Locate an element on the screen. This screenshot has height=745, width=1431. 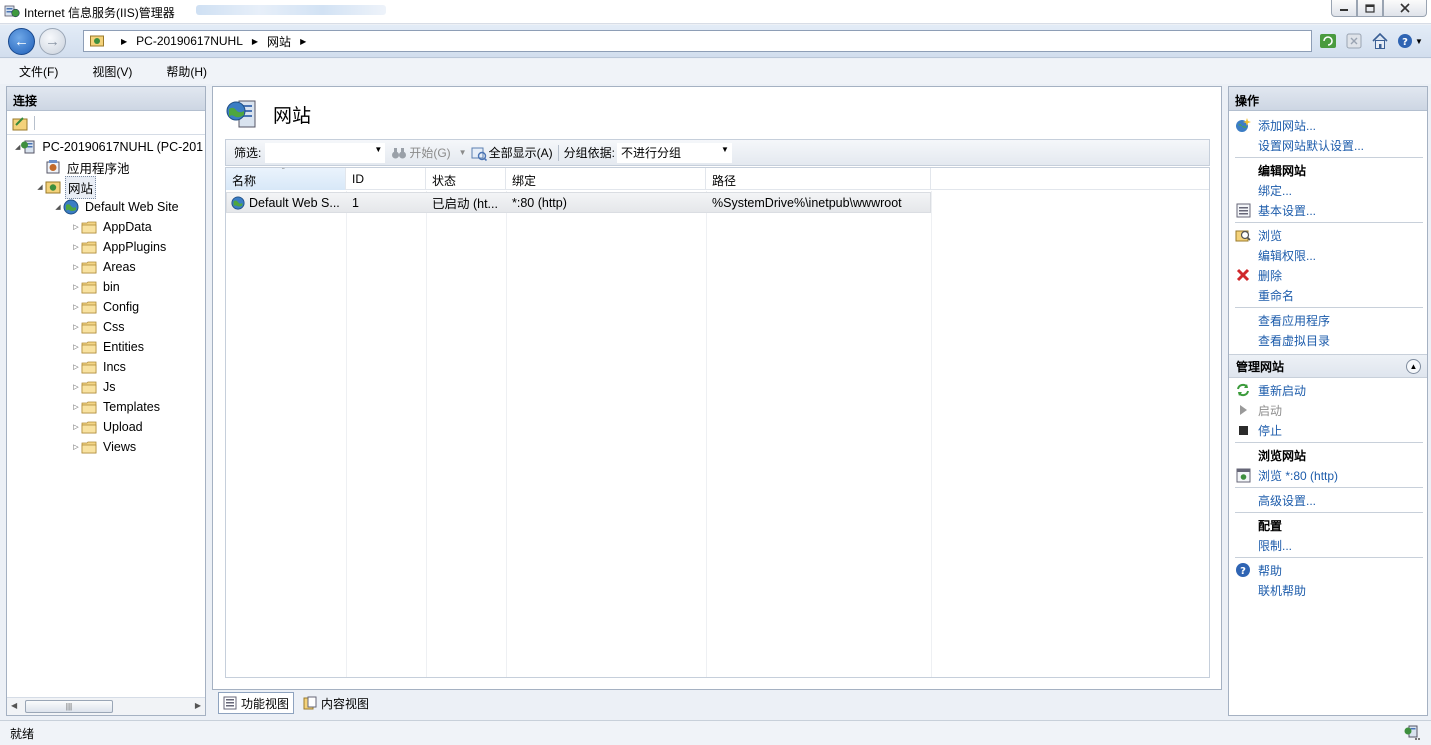
scroll-thumb: ||| is located at coordinates (69, 706).